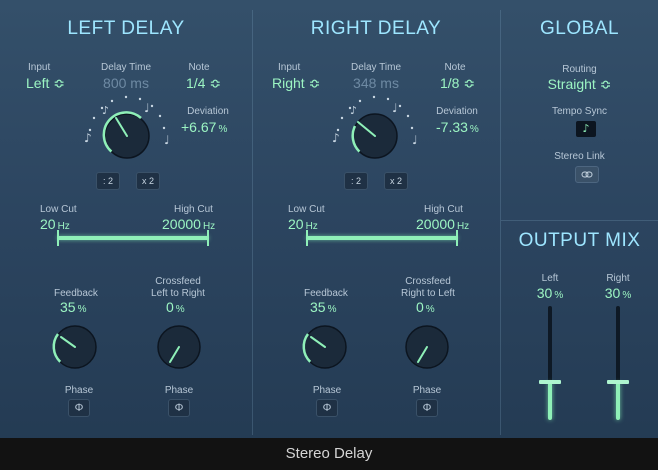  What do you see at coordinates (318, 307) in the screenshot?
I see `right-feedback-number: 35` at bounding box center [318, 307].